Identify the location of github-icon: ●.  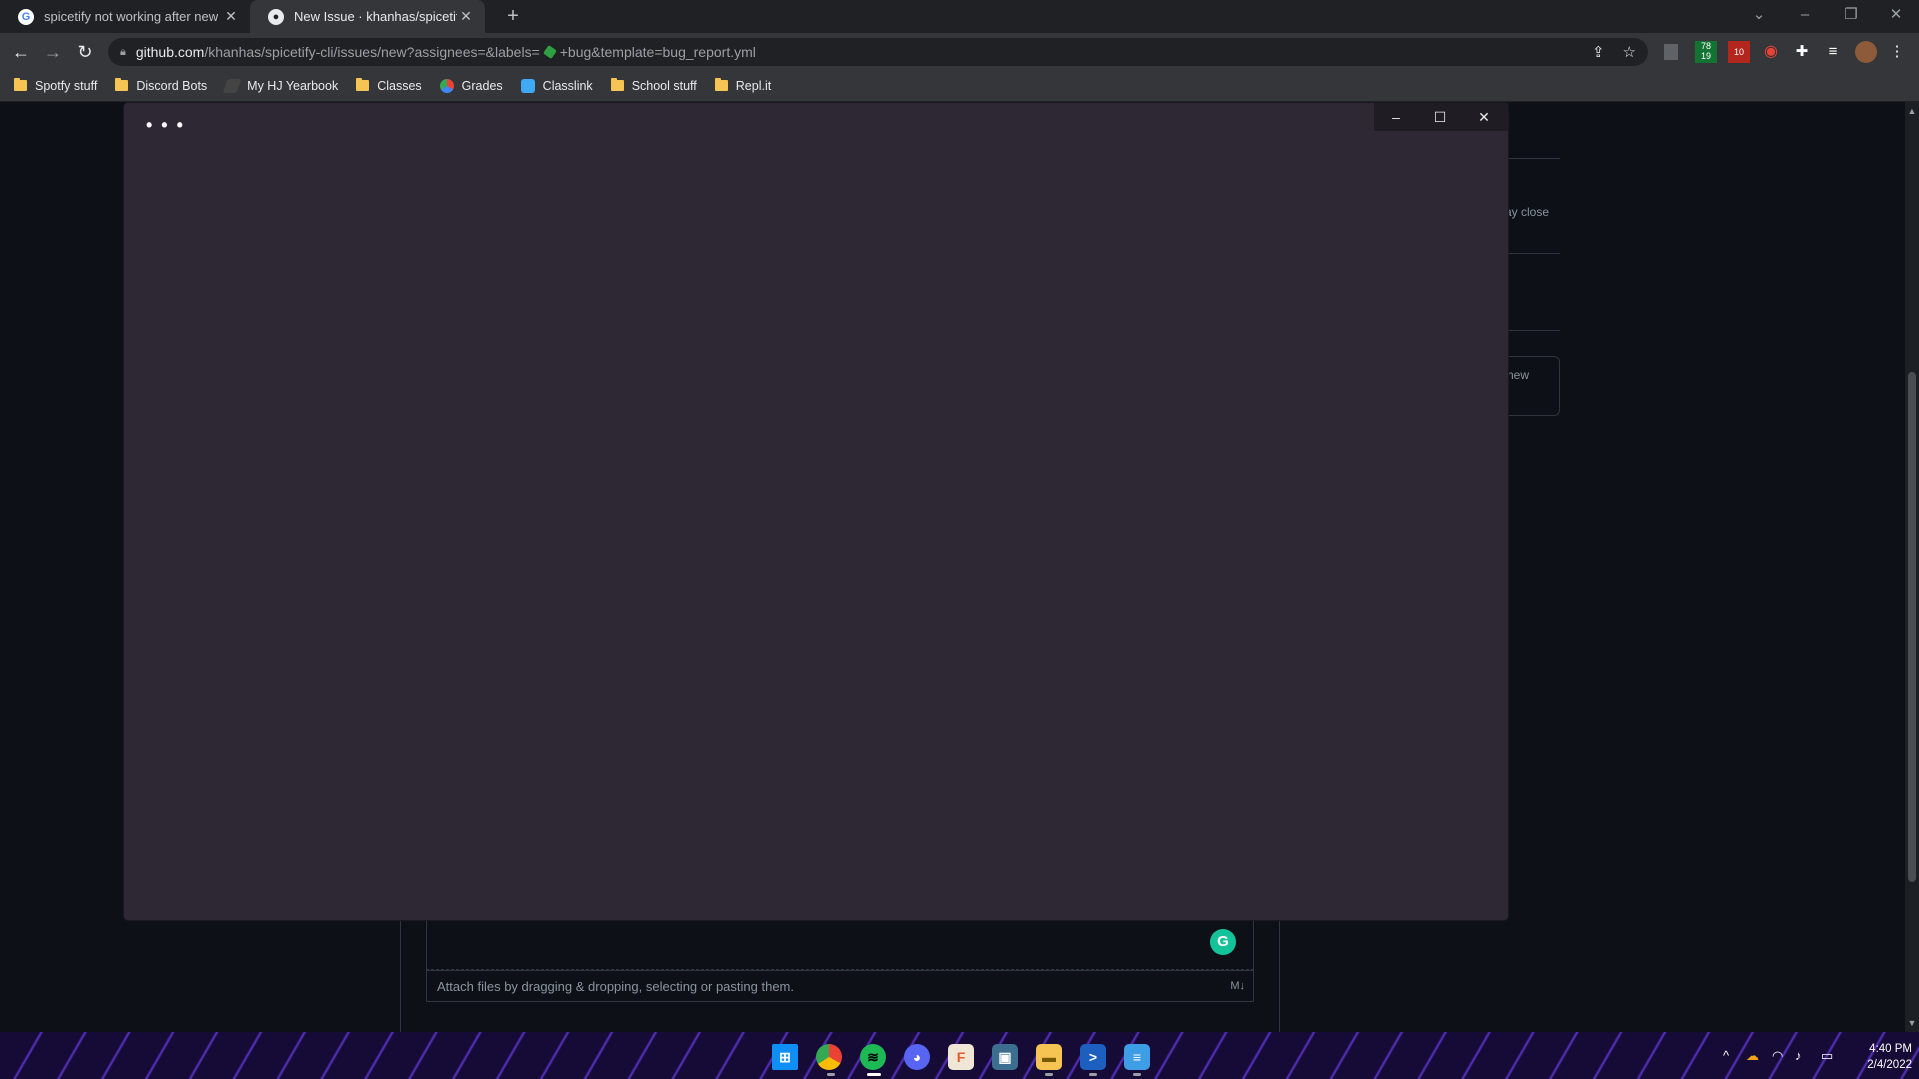
(276, 16).